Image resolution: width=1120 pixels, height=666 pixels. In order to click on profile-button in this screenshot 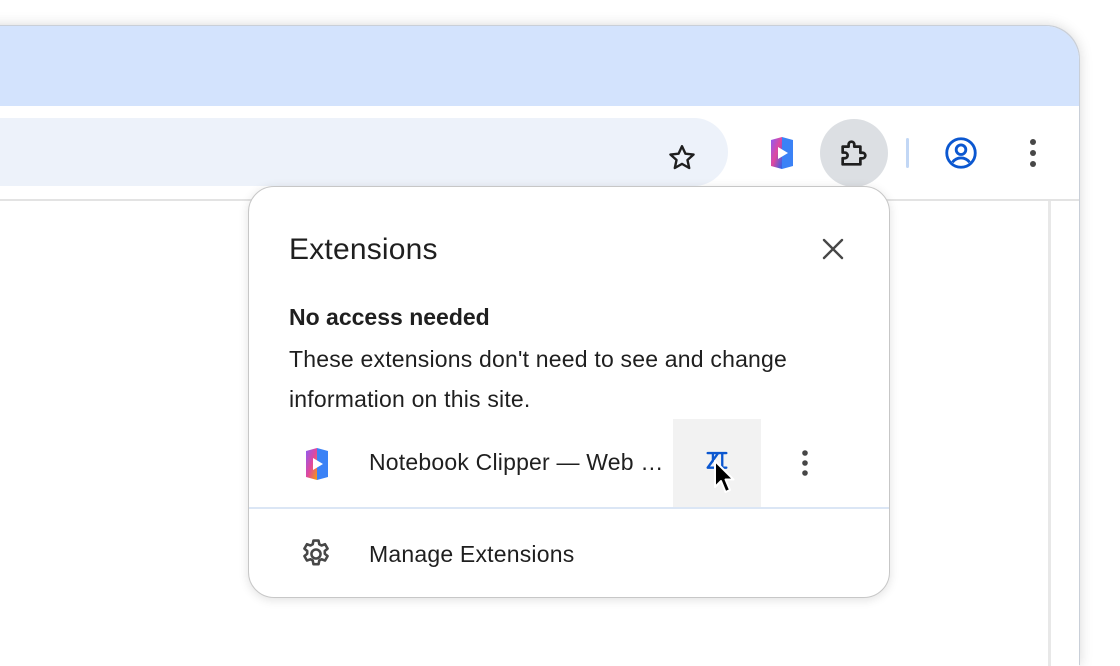, I will do `click(961, 153)`.